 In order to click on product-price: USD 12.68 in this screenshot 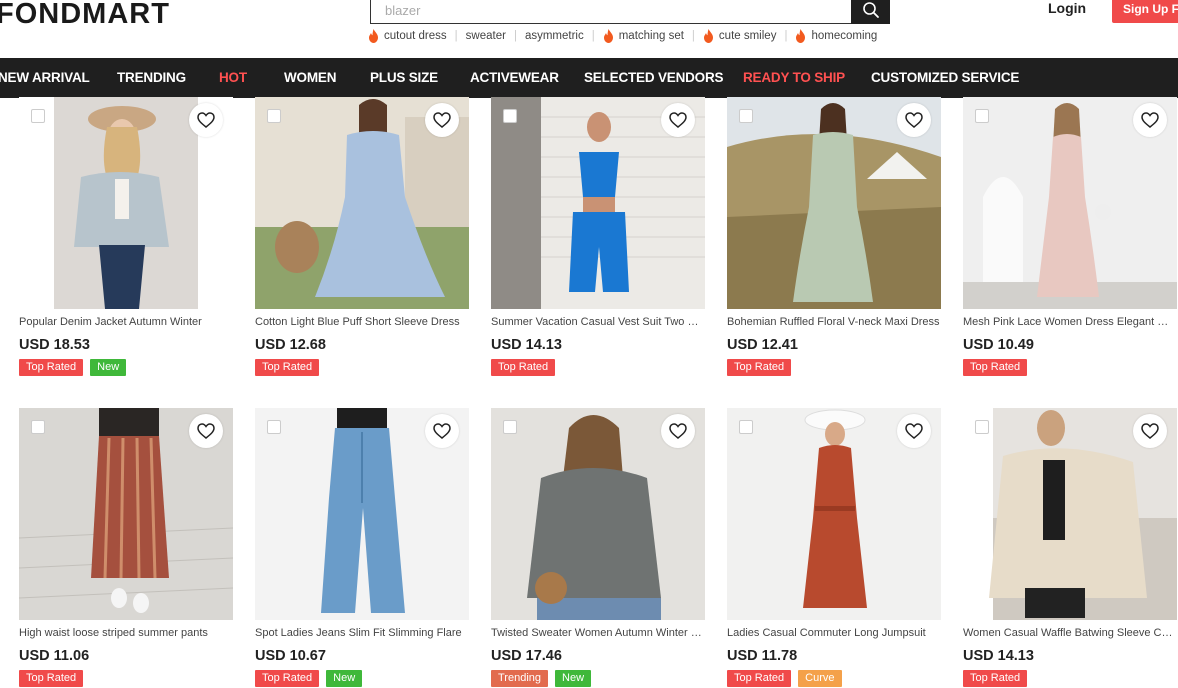, I will do `click(290, 345)`.